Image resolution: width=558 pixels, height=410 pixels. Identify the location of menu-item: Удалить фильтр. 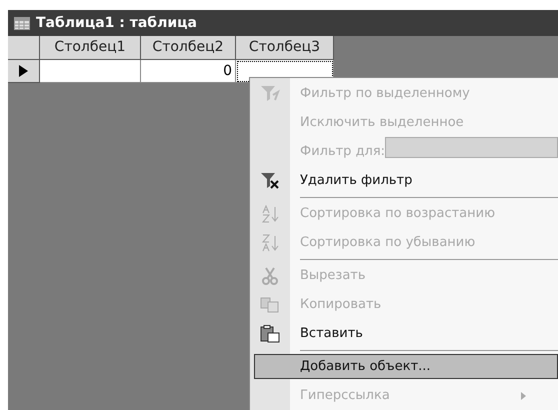
(424, 180).